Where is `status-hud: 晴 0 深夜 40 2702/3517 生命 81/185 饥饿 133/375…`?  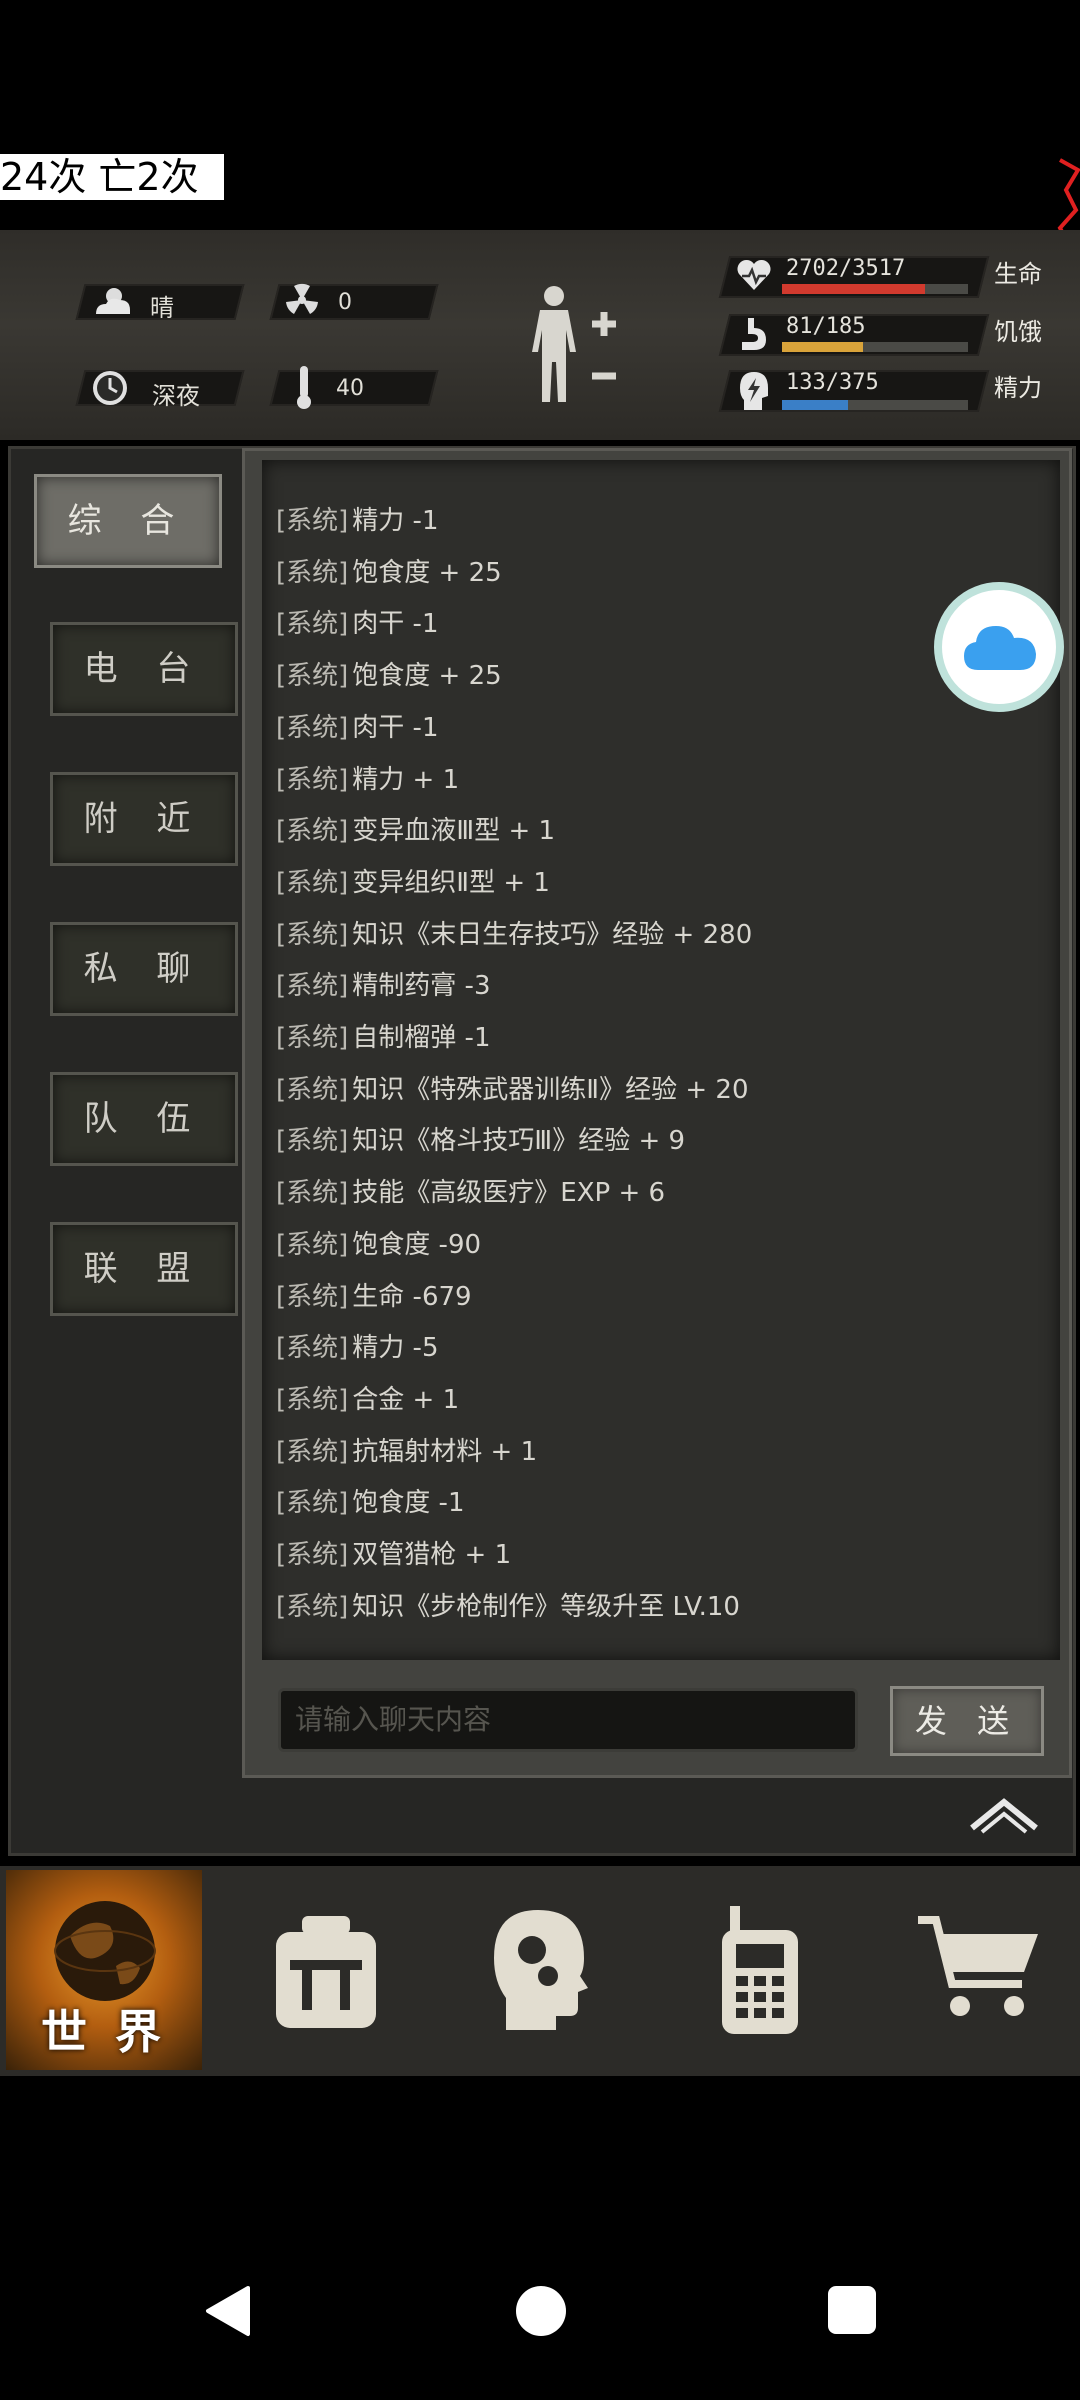
status-hud: 晴 0 深夜 40 2702/3517 生命 81/185 饥饿 133/375… is located at coordinates (540, 335).